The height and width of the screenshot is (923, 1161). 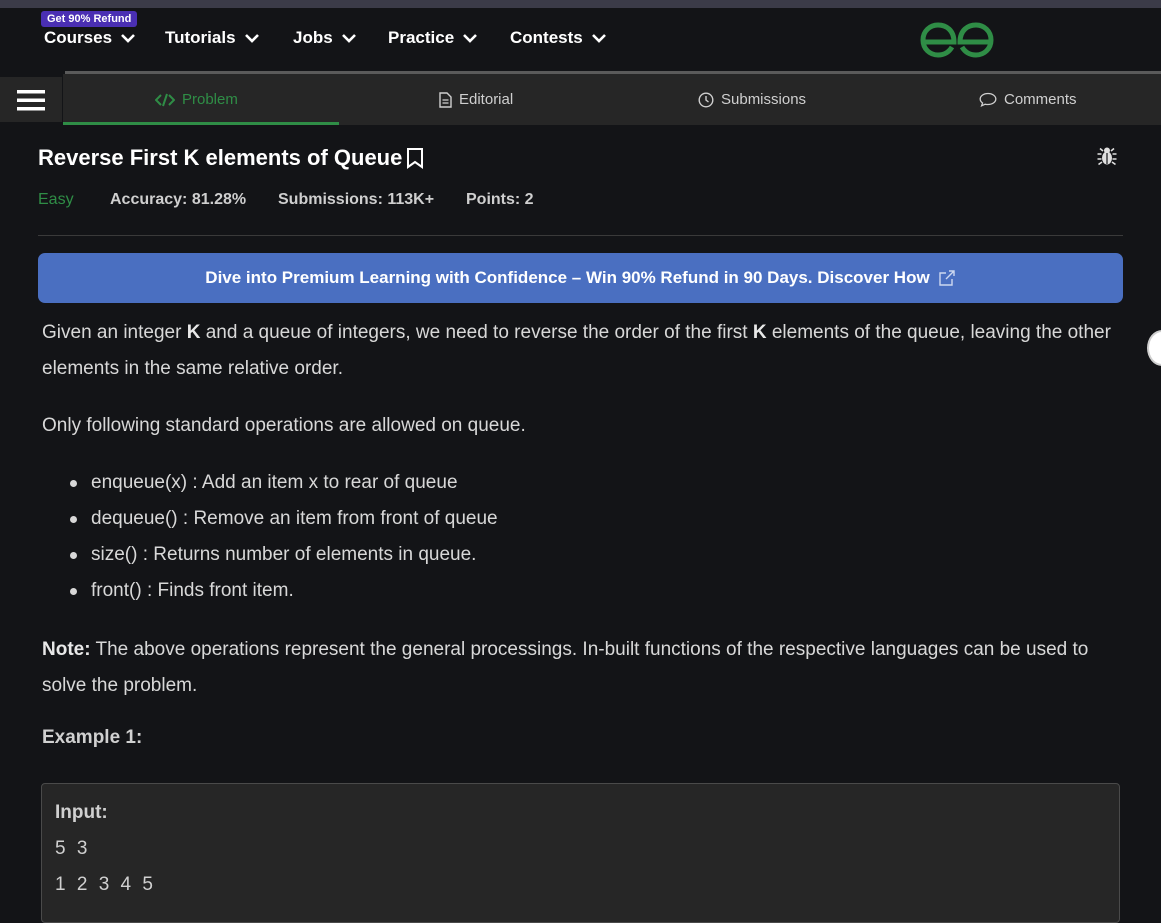 What do you see at coordinates (56, 199) in the screenshot?
I see `difficulty-label: Easy` at bounding box center [56, 199].